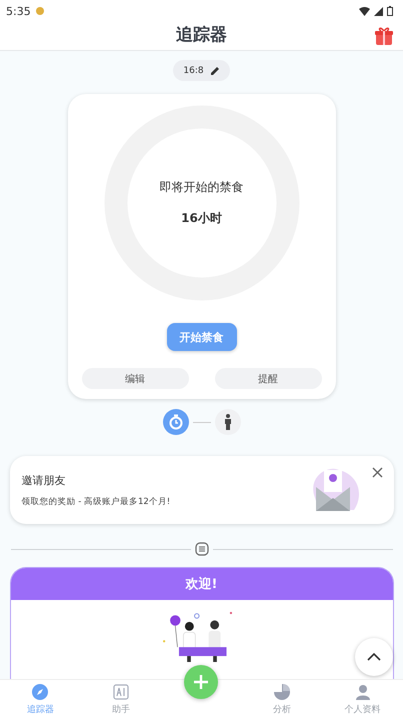  I want to click on compass-icon, so click(40, 692).